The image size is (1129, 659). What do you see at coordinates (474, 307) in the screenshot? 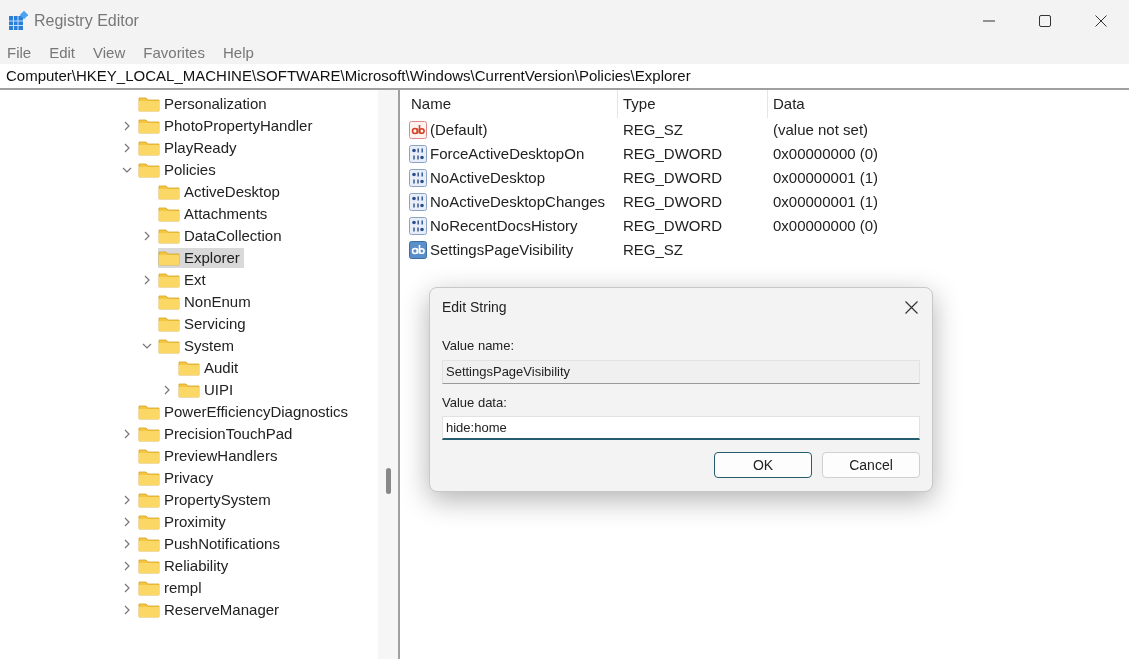
I see `dialog-title: Edit String` at bounding box center [474, 307].